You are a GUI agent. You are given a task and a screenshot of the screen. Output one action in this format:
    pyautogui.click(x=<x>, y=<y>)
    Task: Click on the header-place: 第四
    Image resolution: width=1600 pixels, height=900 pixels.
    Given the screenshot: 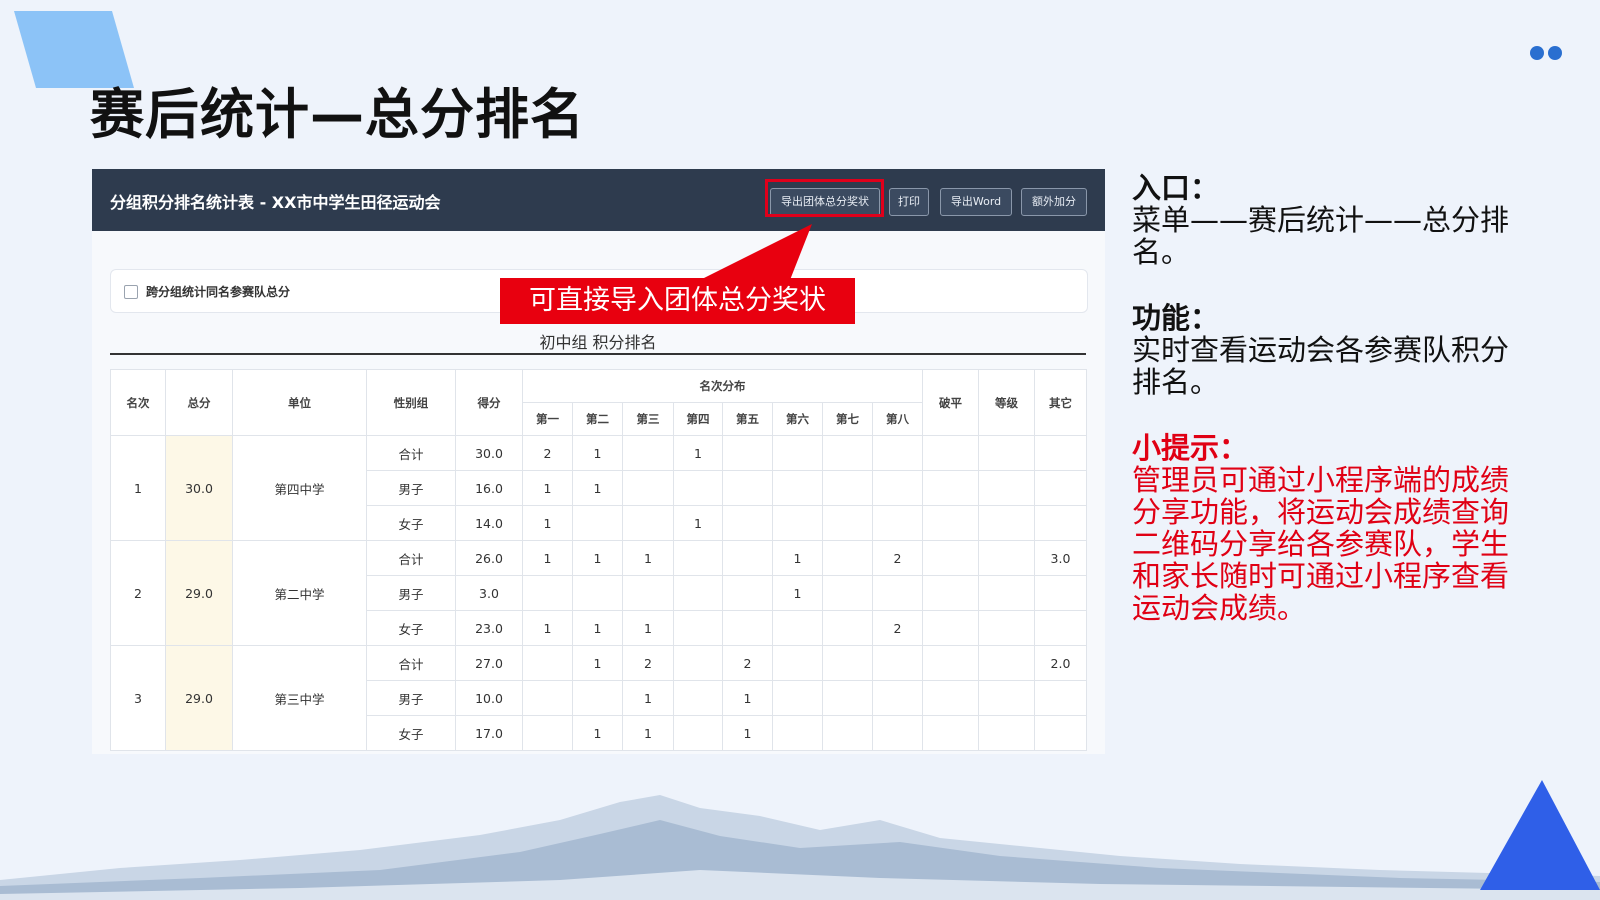 What is the action you would take?
    pyautogui.click(x=698, y=419)
    